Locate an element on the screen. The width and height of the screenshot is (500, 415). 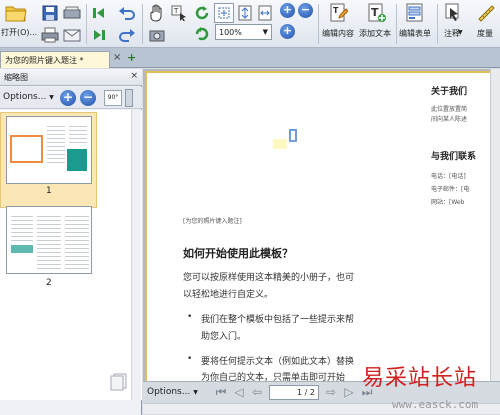
rotate-label: 90° is located at coordinates (113, 97).